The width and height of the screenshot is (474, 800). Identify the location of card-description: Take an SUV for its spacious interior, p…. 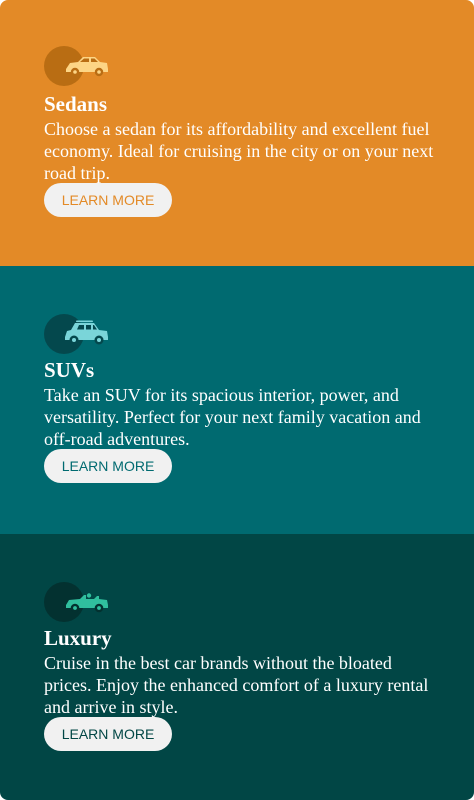
(232, 417).